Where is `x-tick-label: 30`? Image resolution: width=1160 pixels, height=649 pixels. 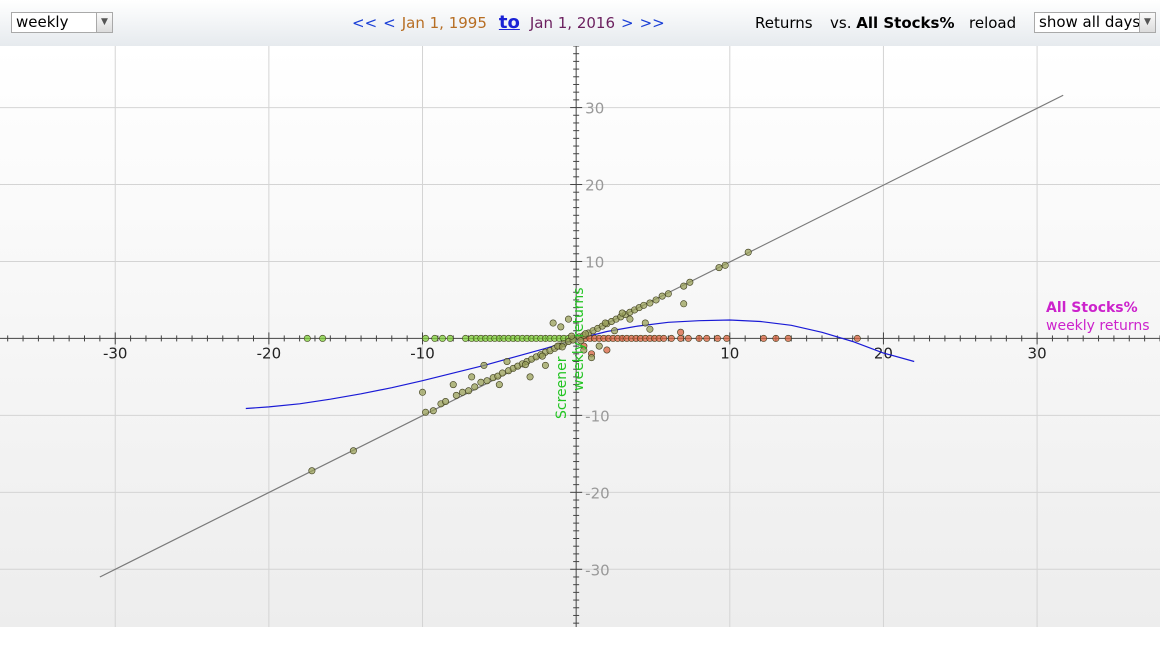 x-tick-label: 30 is located at coordinates (1037, 353).